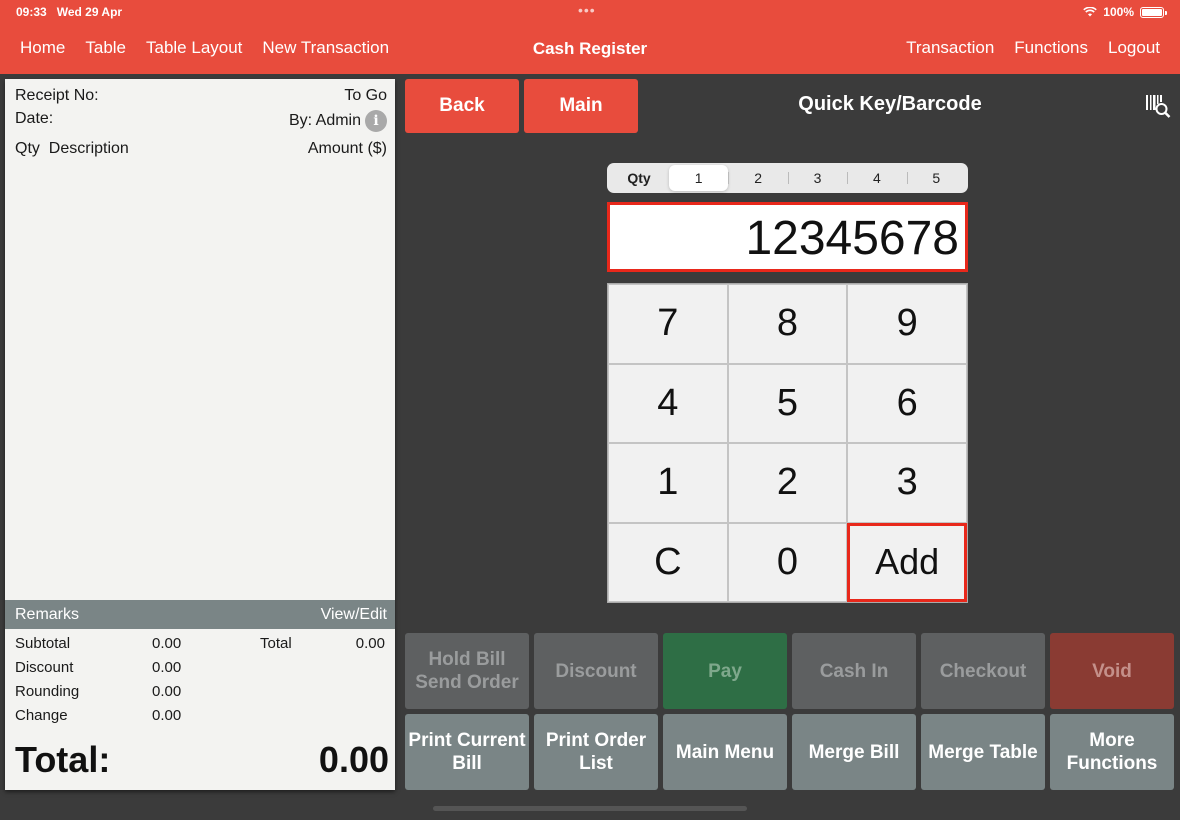 Image resolution: width=1180 pixels, height=820 pixels. I want to click on by-label: By: Admin, so click(324, 121).